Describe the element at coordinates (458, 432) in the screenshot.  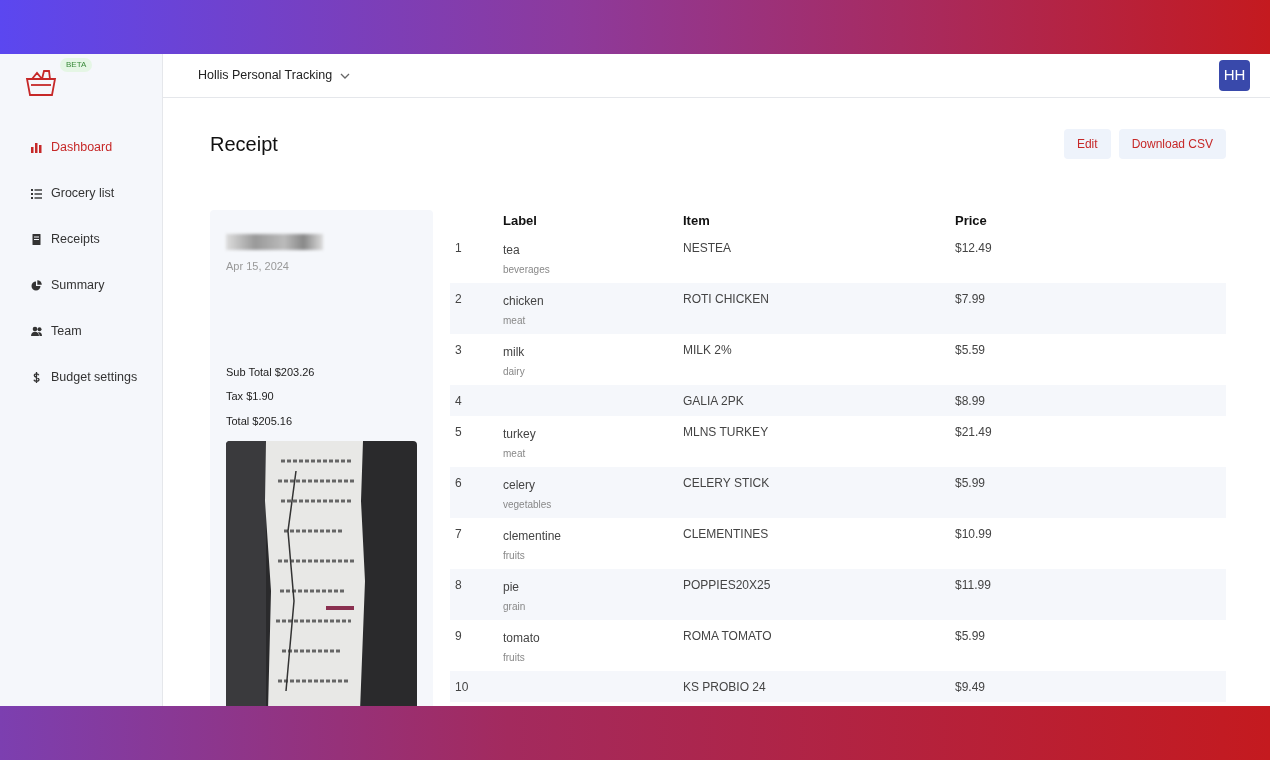
I see `row-number: 5` at that location.